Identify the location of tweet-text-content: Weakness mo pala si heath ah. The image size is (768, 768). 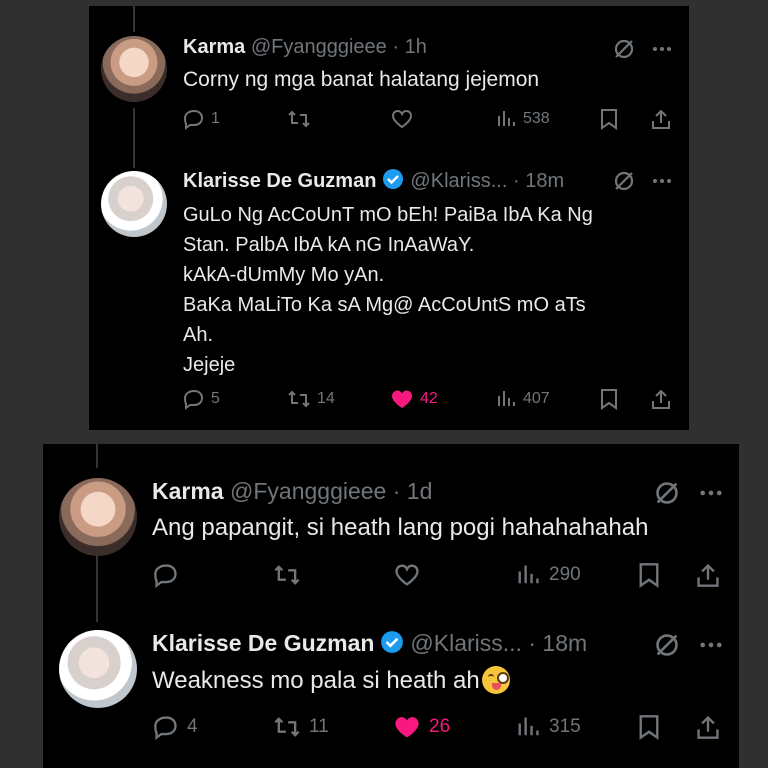
(316, 680).